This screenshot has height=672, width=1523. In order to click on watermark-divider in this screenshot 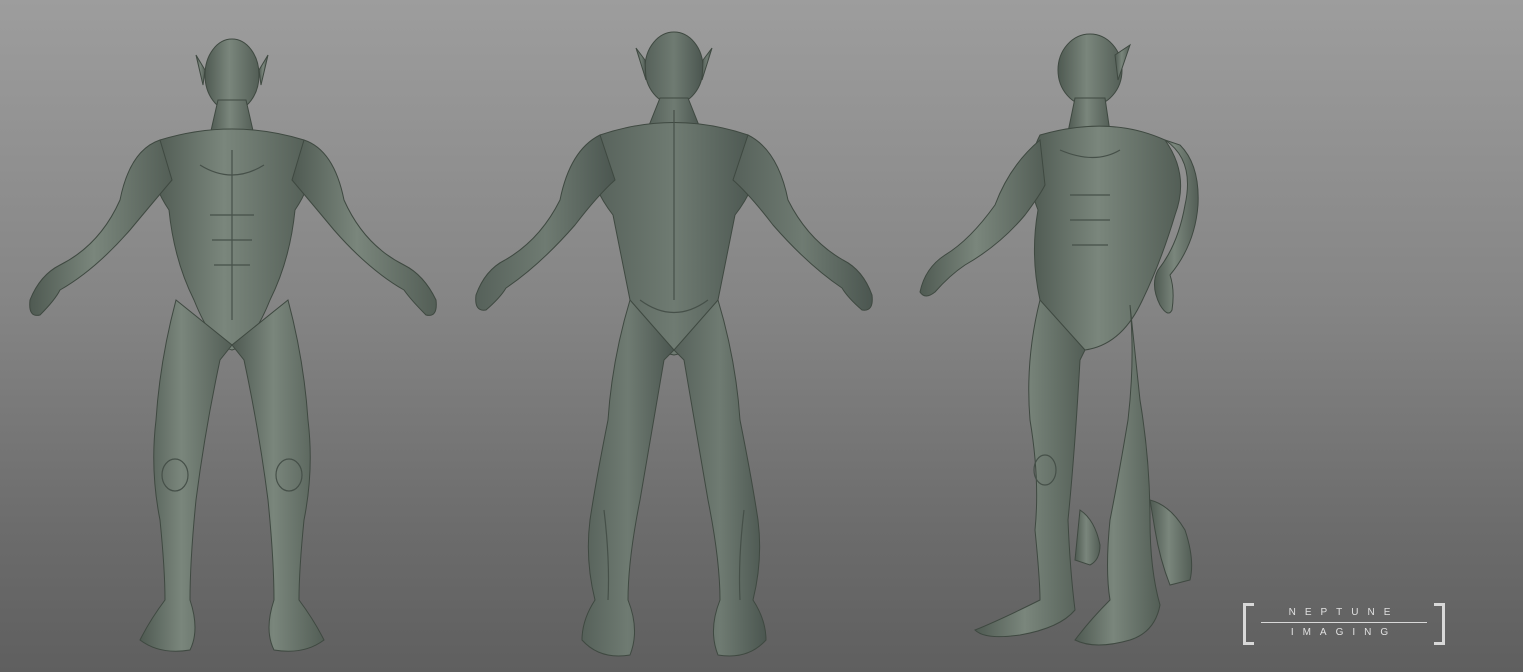, I will do `click(1344, 622)`.